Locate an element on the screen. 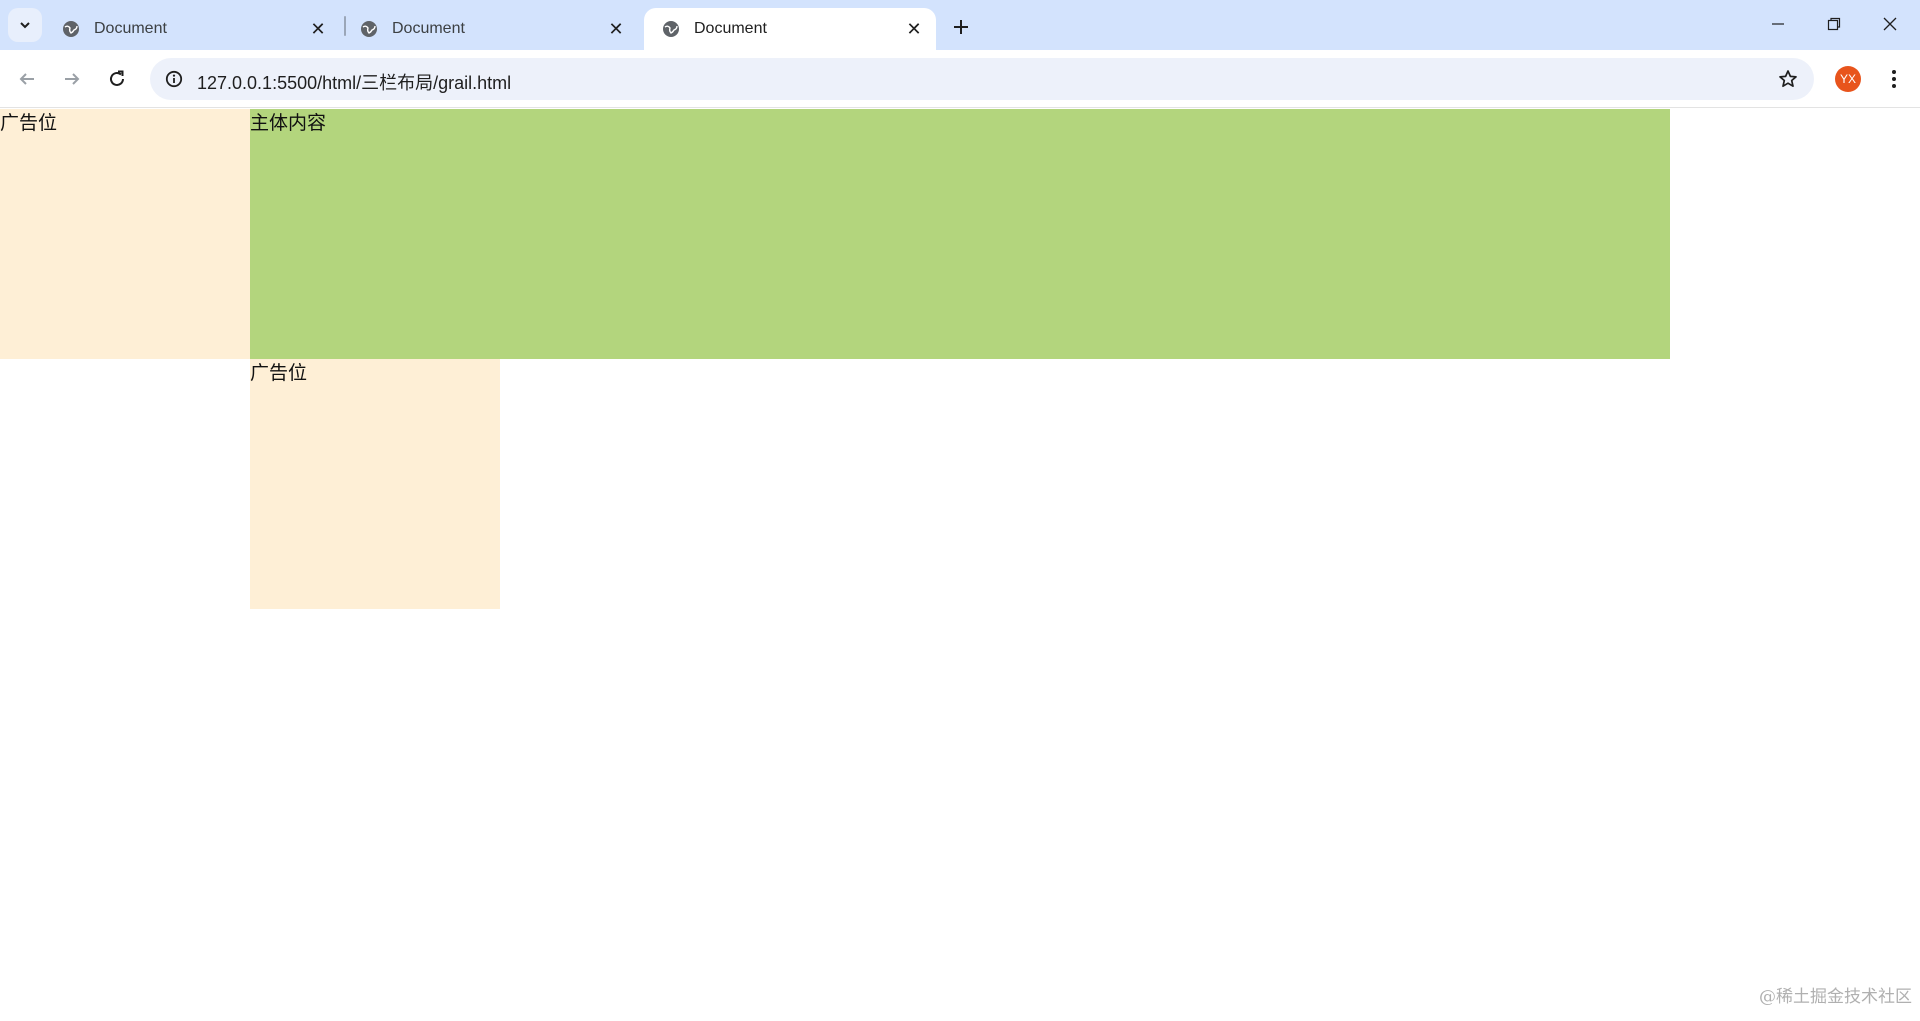 The width and height of the screenshot is (1920, 1021). reload-button is located at coordinates (117, 79).